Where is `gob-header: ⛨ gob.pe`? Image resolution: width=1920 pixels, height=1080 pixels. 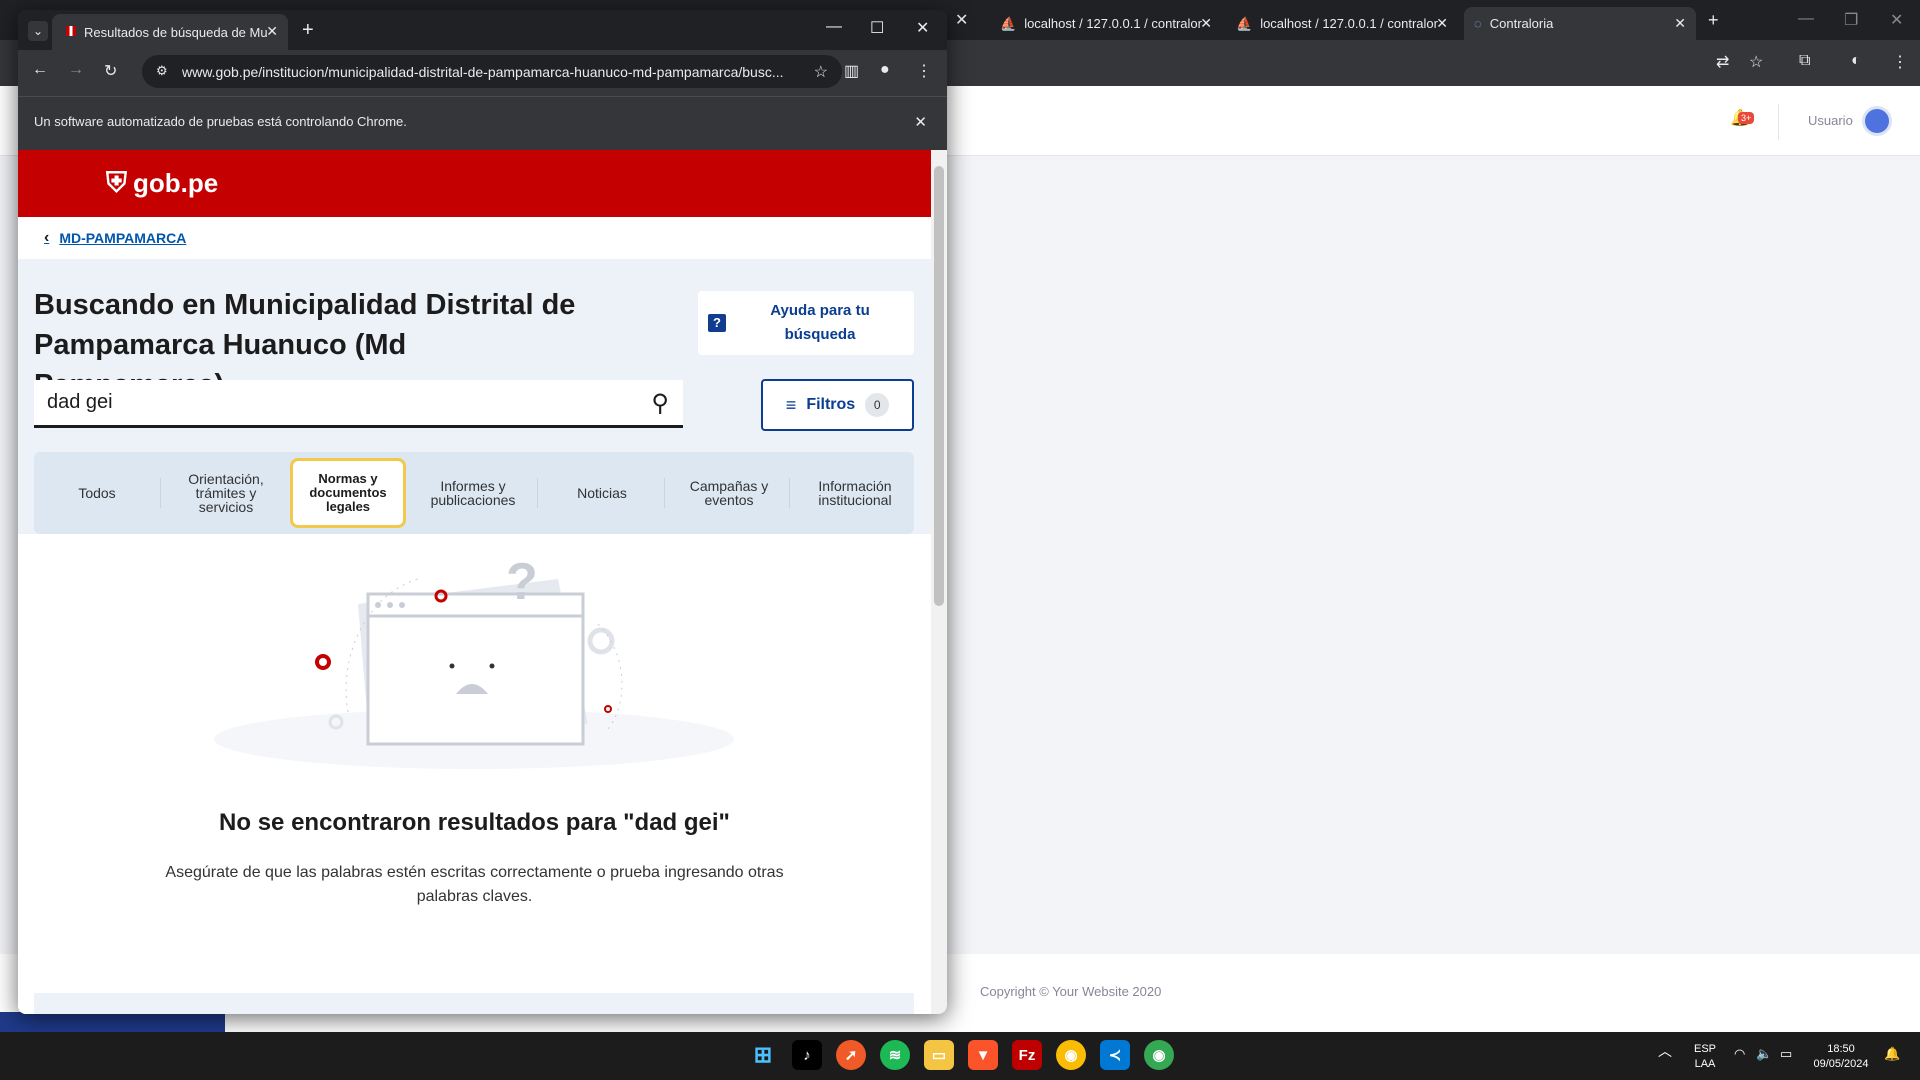 gob-header: ⛨ gob.pe is located at coordinates (474, 183).